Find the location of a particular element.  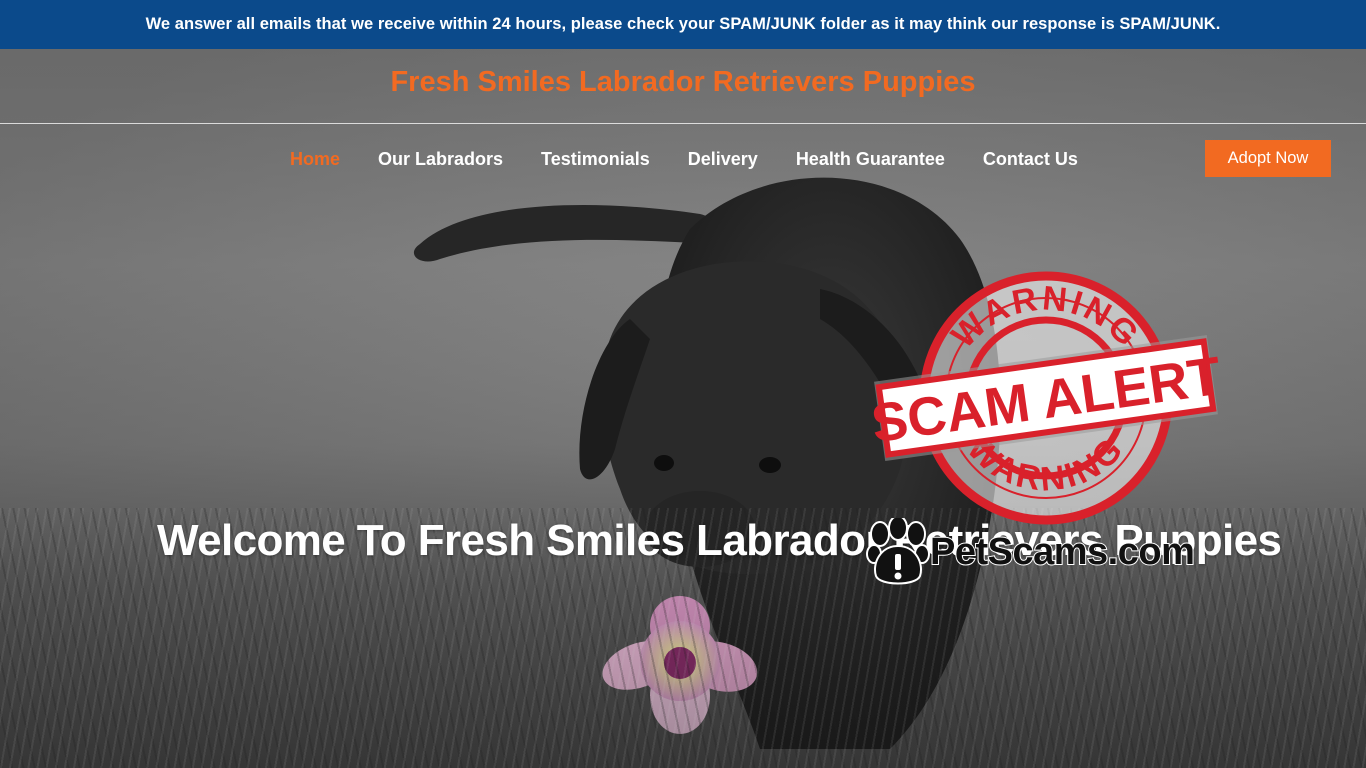

petscams-text: PetScams.com is located at coordinates (1062, 552).